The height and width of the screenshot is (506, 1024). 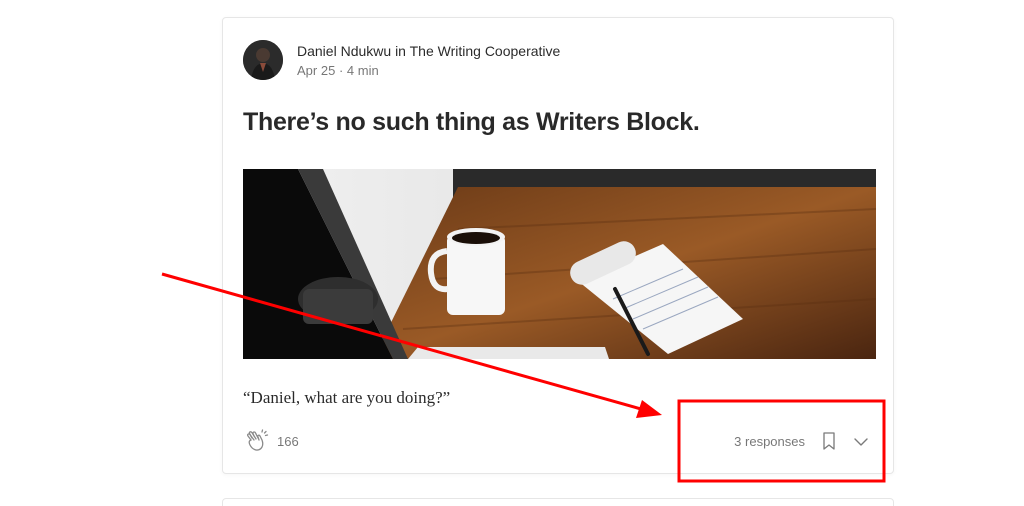 What do you see at coordinates (558, 122) in the screenshot?
I see `post-title: There’s no such thing as Writers Block.` at bounding box center [558, 122].